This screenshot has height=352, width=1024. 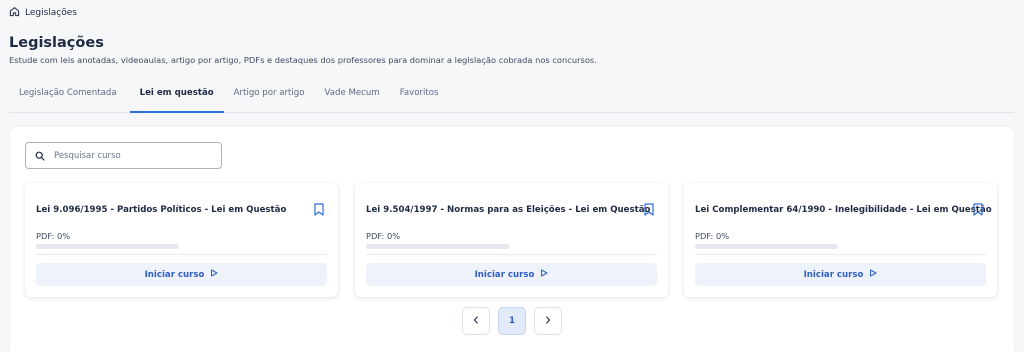 I want to click on pagination-prev-button, so click(x=476, y=321).